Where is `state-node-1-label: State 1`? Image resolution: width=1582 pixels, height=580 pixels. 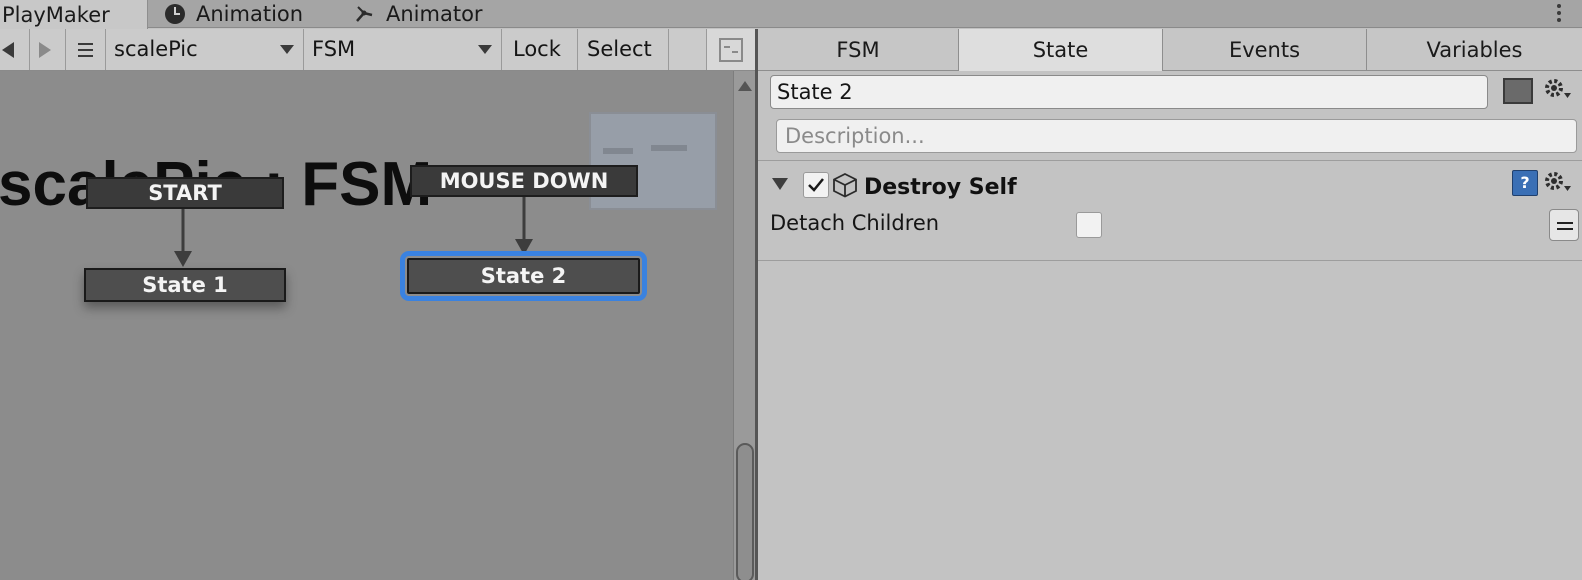 state-node-1-label: State 1 is located at coordinates (185, 285).